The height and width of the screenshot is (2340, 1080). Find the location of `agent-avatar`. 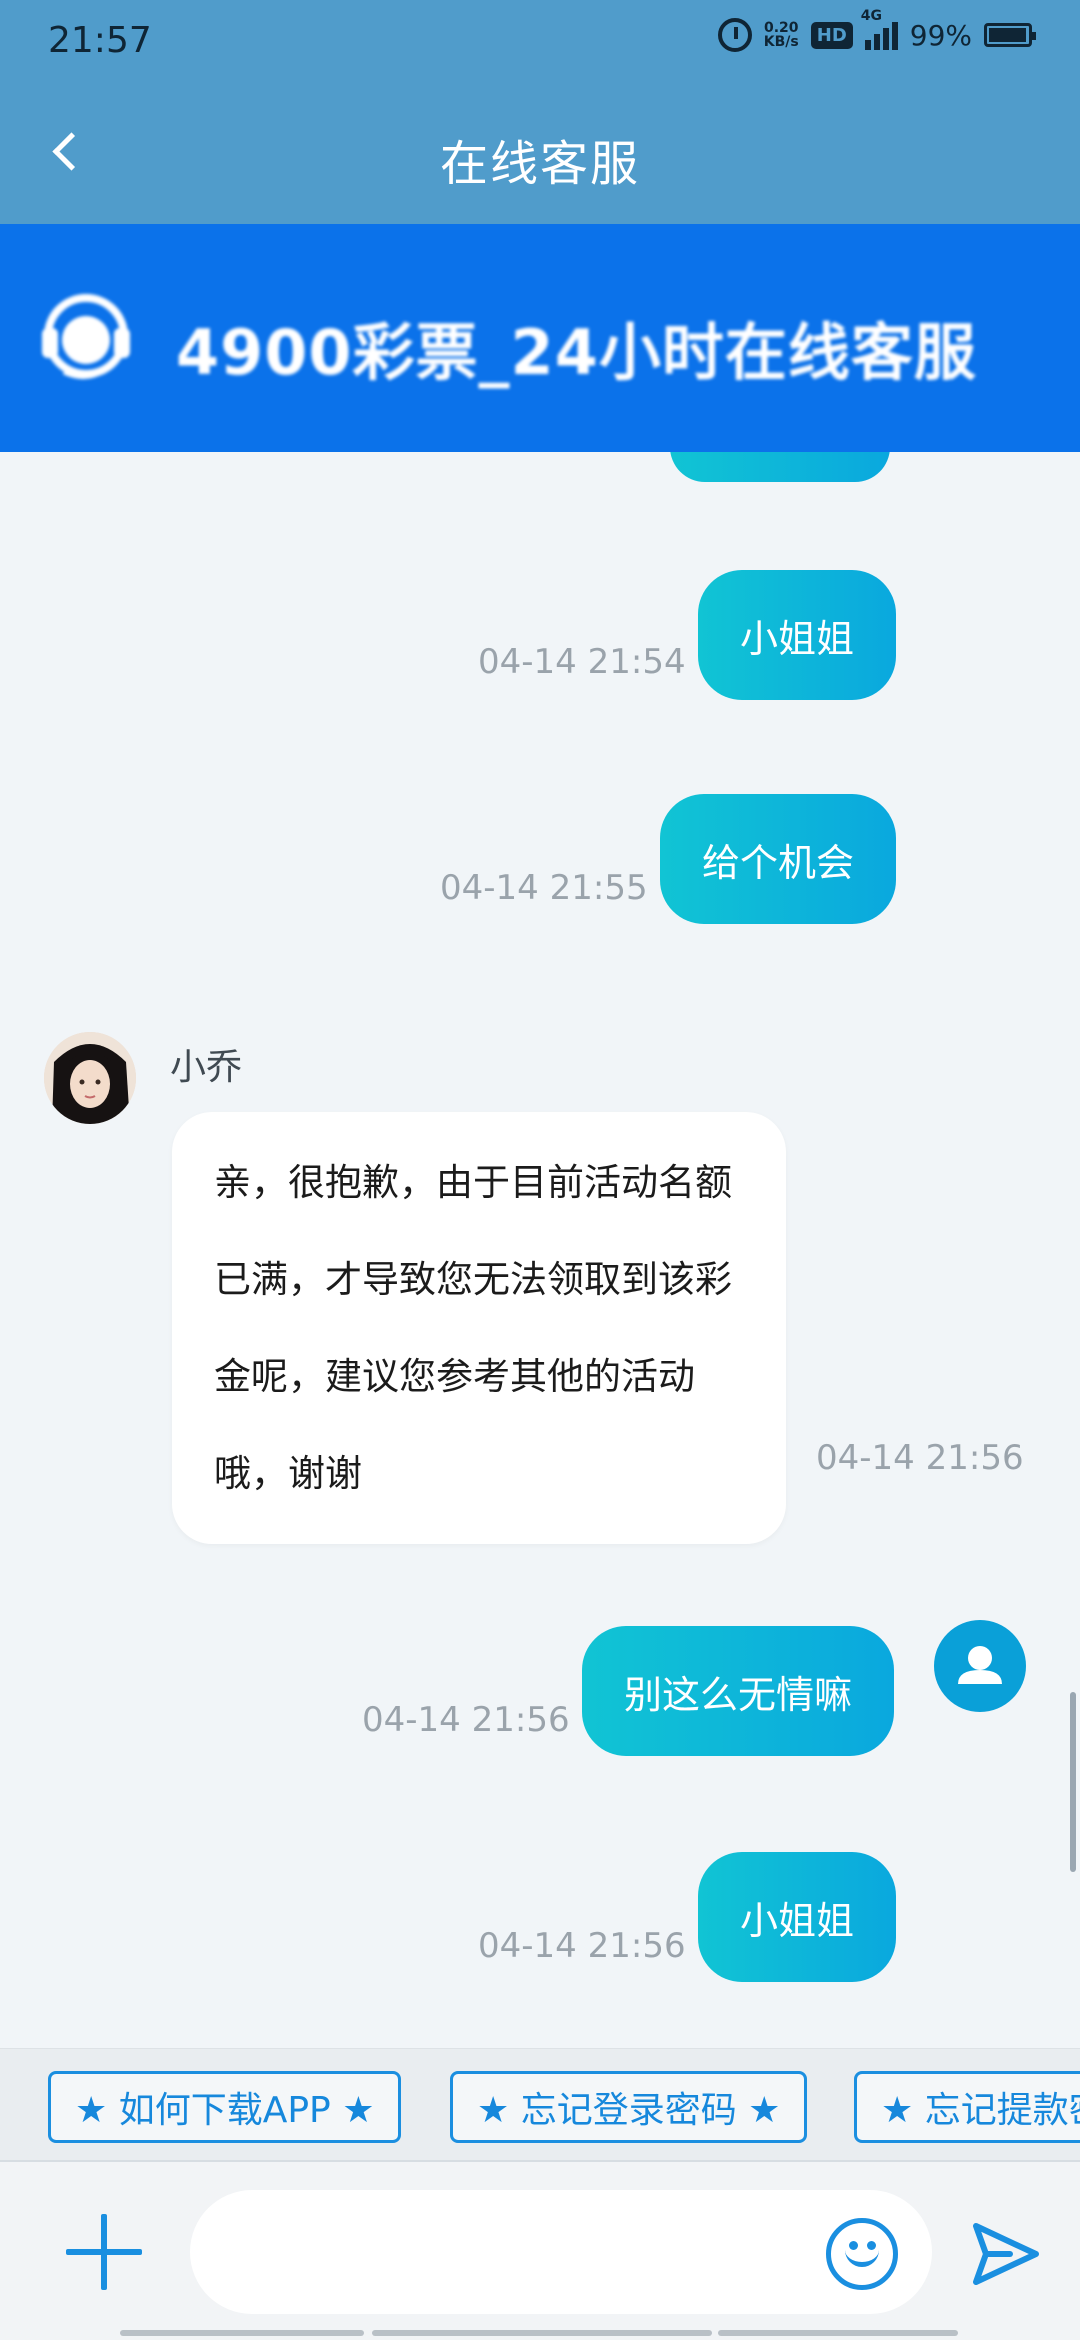

agent-avatar is located at coordinates (90, 1078).